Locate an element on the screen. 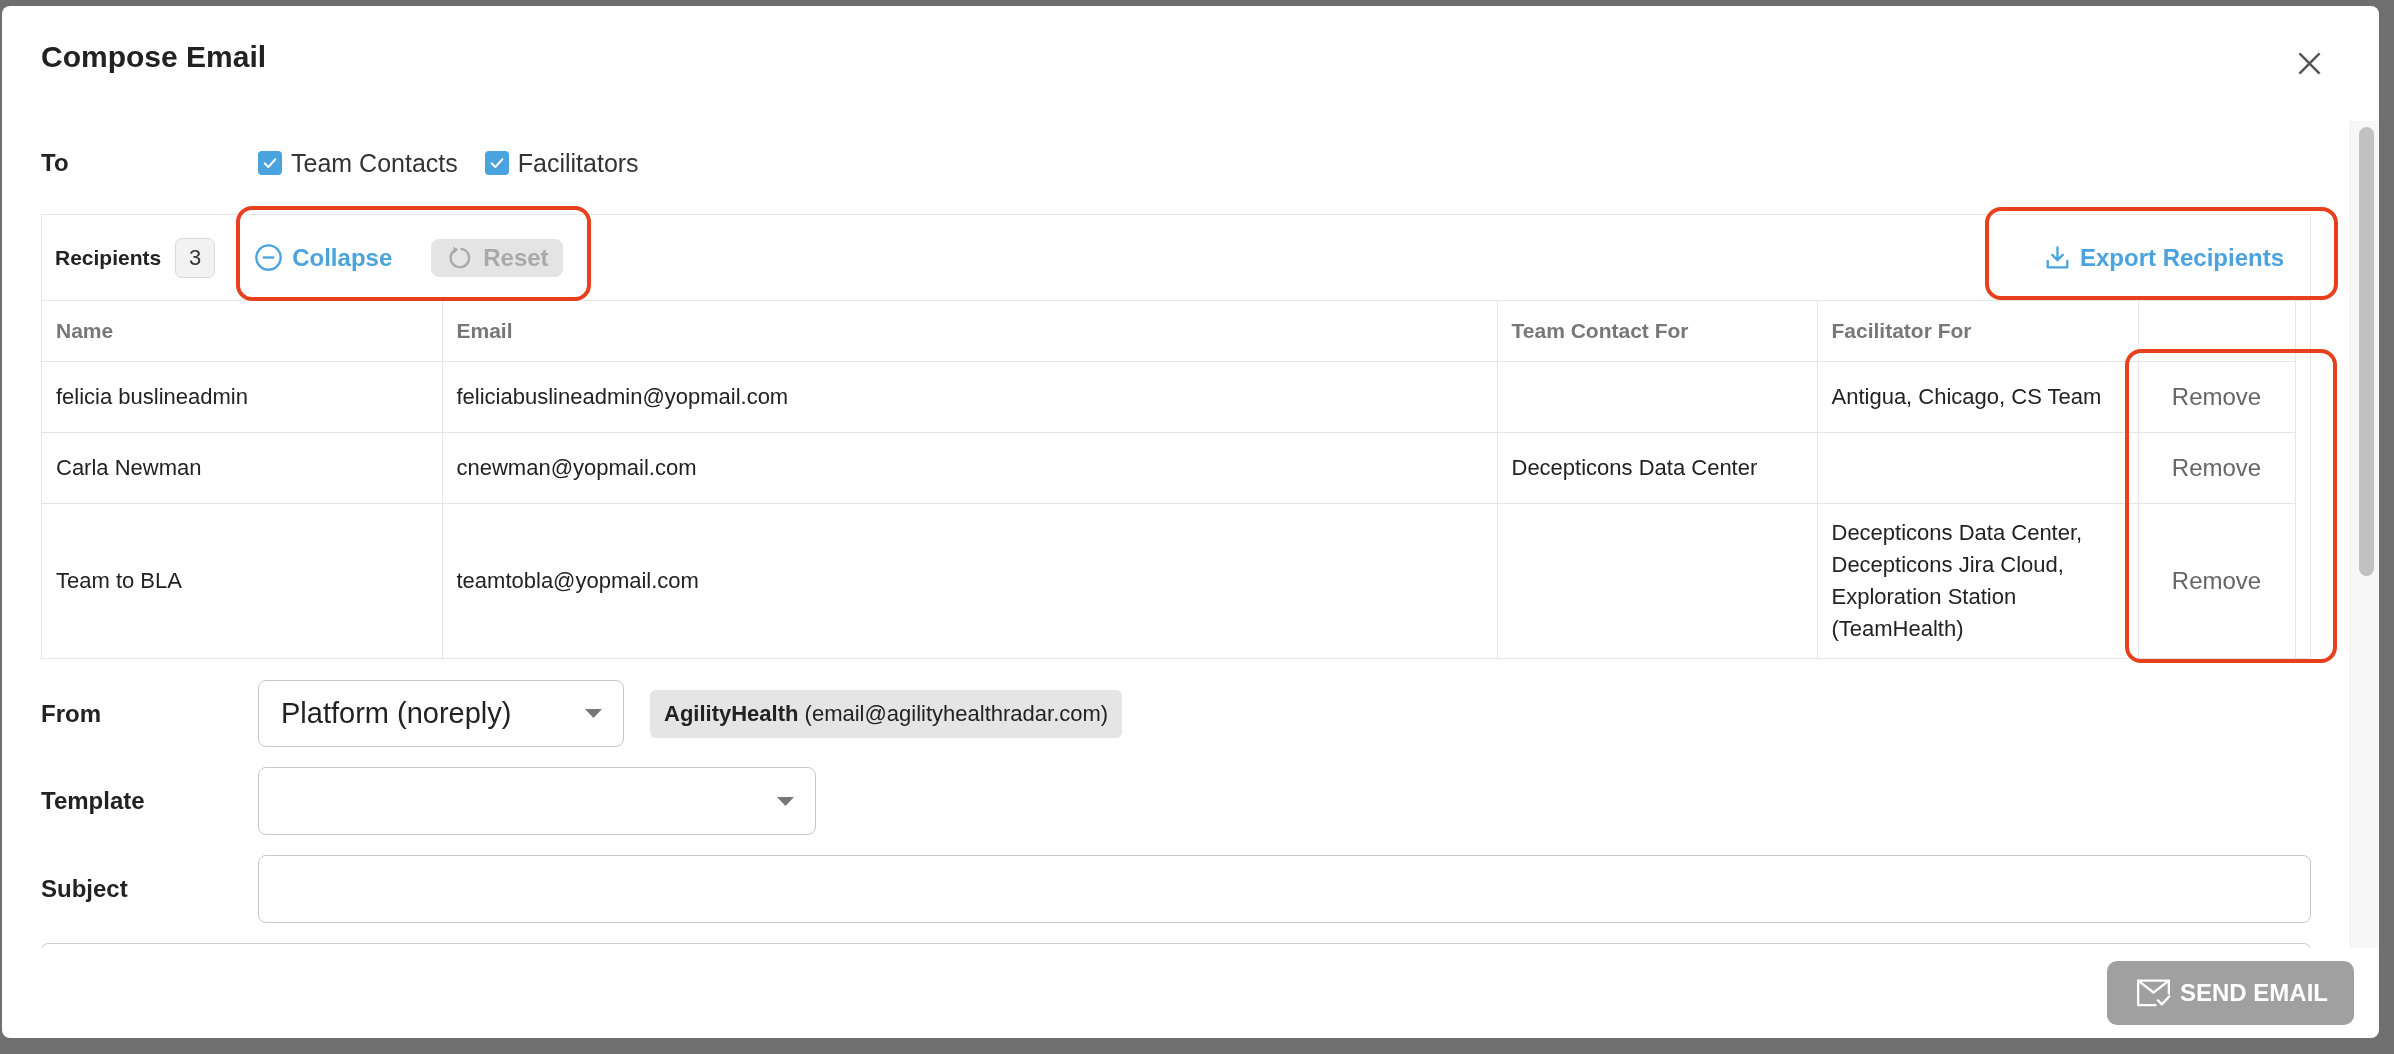 Image resolution: width=2394 pixels, height=1054 pixels. minus-circle-icon is located at coordinates (269, 257).